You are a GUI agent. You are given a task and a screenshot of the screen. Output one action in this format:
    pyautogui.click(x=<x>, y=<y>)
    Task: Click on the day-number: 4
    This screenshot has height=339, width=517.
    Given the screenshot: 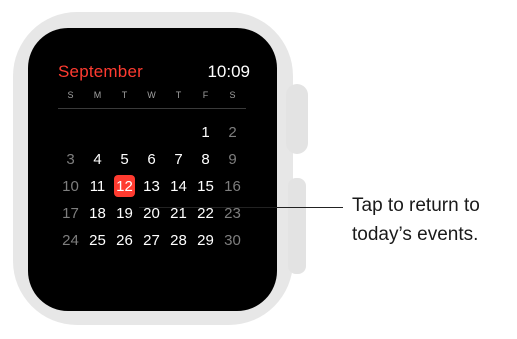 What is the action you would take?
    pyautogui.click(x=97, y=159)
    